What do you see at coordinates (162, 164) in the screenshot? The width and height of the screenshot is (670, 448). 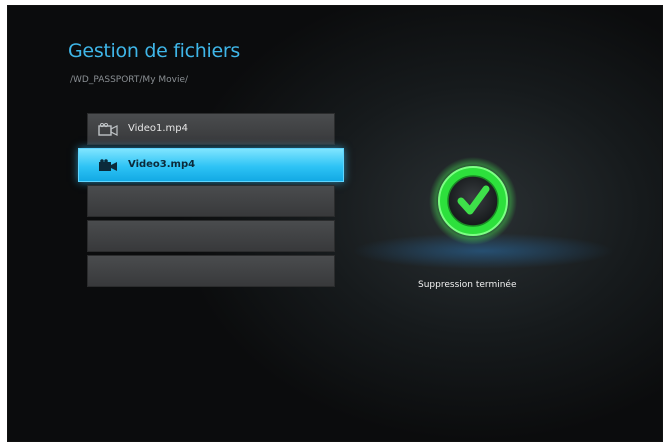 I see `file-name: Video3.mp4` at bounding box center [162, 164].